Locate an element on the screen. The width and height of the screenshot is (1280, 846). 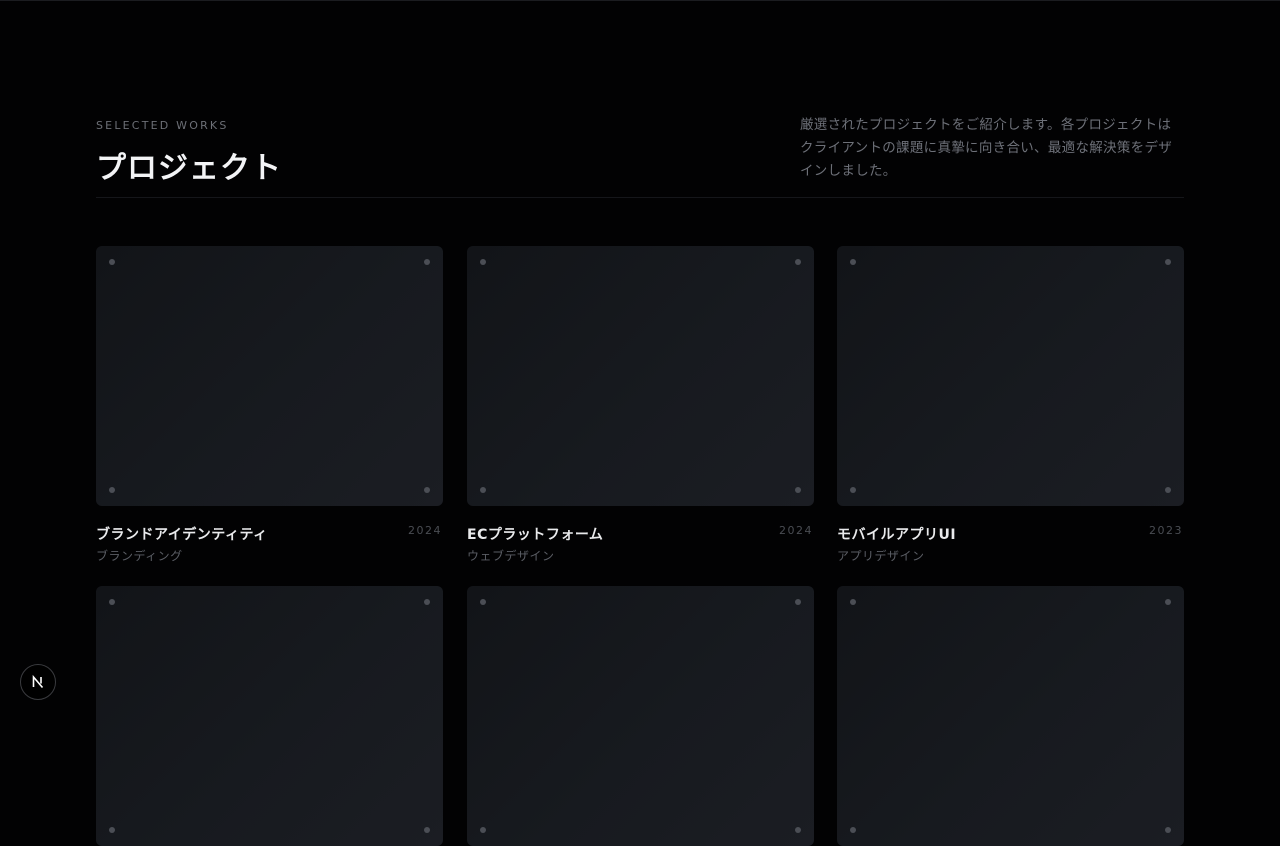
project-card: ECプラットフォーム 2024 ウェブデザイン is located at coordinates (640, 404).